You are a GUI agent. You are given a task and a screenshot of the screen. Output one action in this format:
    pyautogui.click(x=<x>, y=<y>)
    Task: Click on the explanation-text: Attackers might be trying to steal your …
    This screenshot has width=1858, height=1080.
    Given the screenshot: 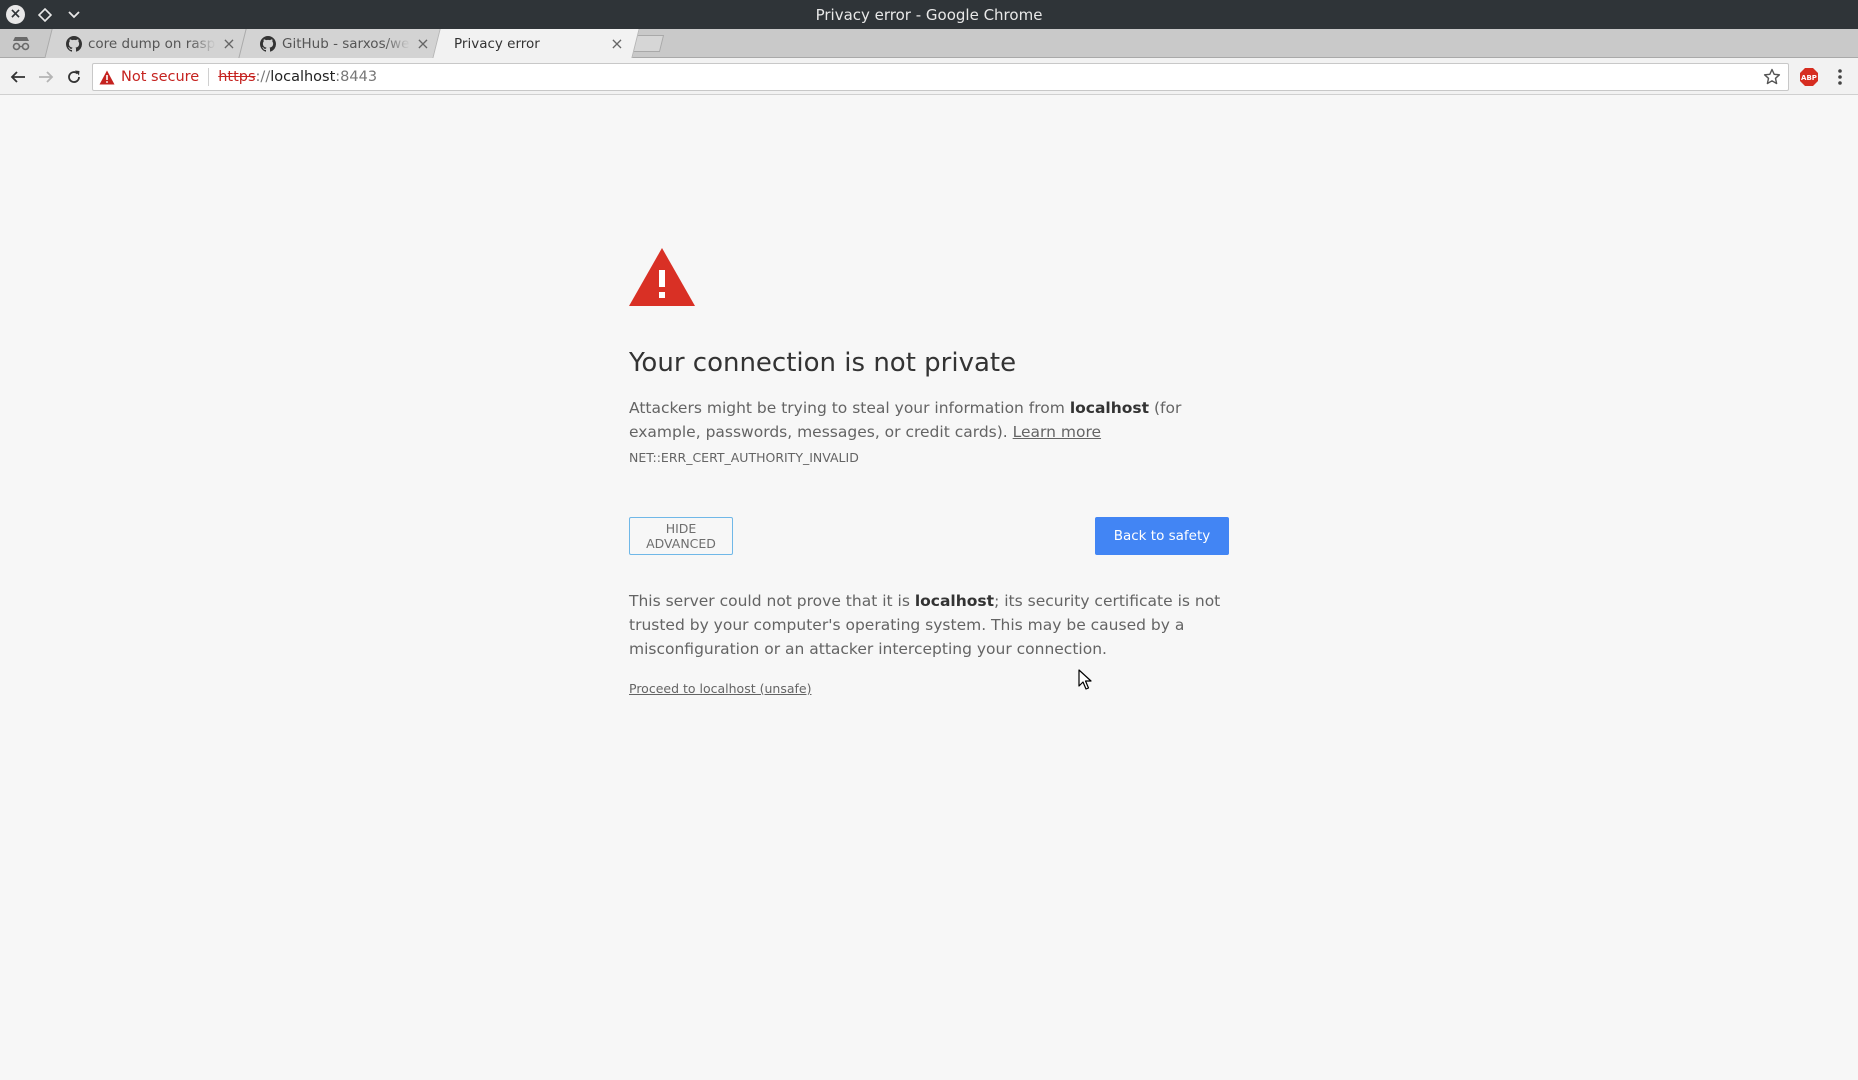 What is the action you would take?
    pyautogui.click(x=849, y=408)
    